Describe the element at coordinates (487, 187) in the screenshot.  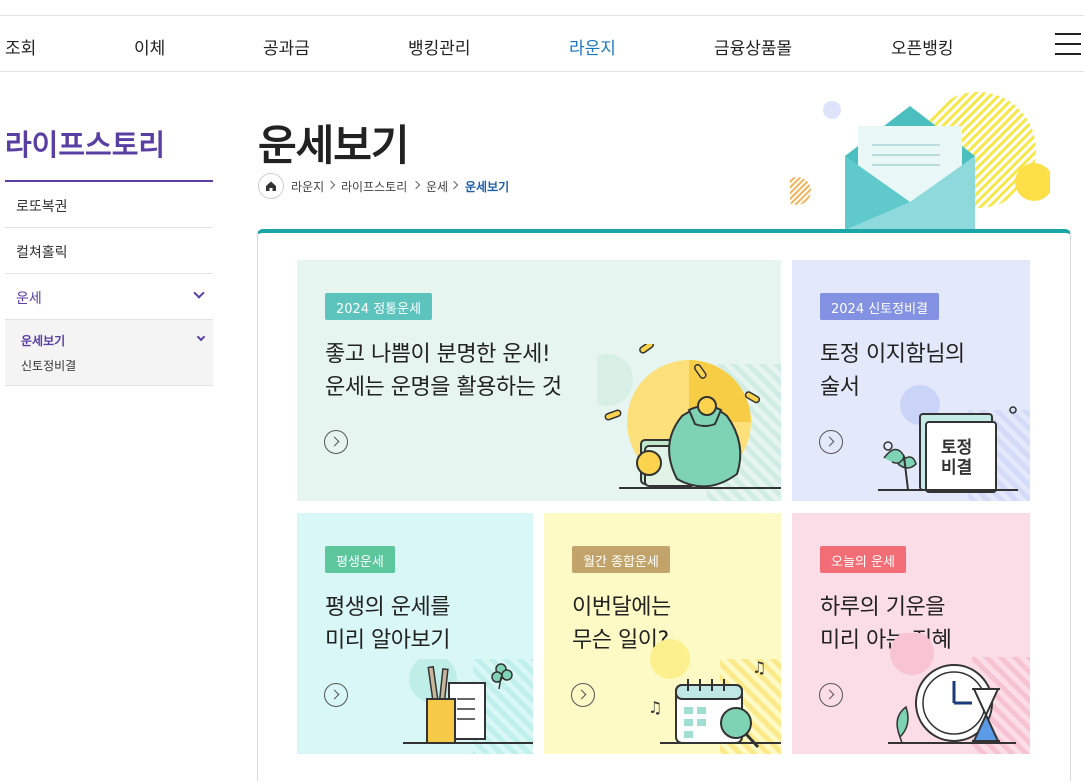
I see `breadcrumb-current: 운세보기` at that location.